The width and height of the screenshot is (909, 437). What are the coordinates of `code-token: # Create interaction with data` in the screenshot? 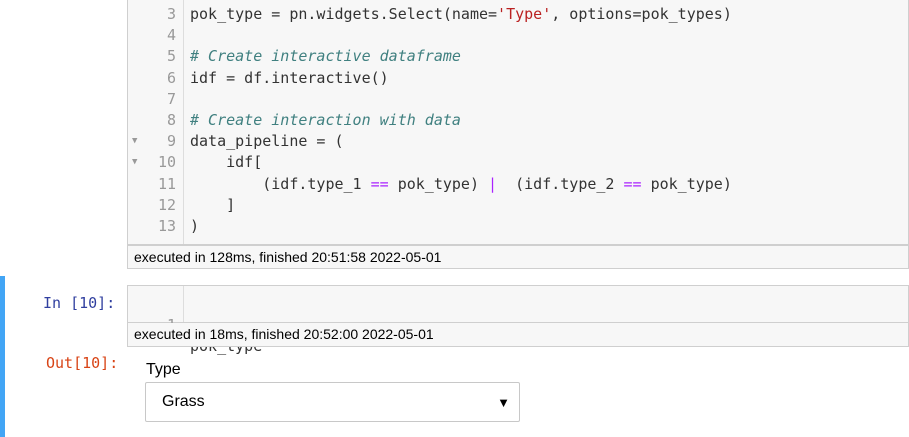 It's located at (325, 120).